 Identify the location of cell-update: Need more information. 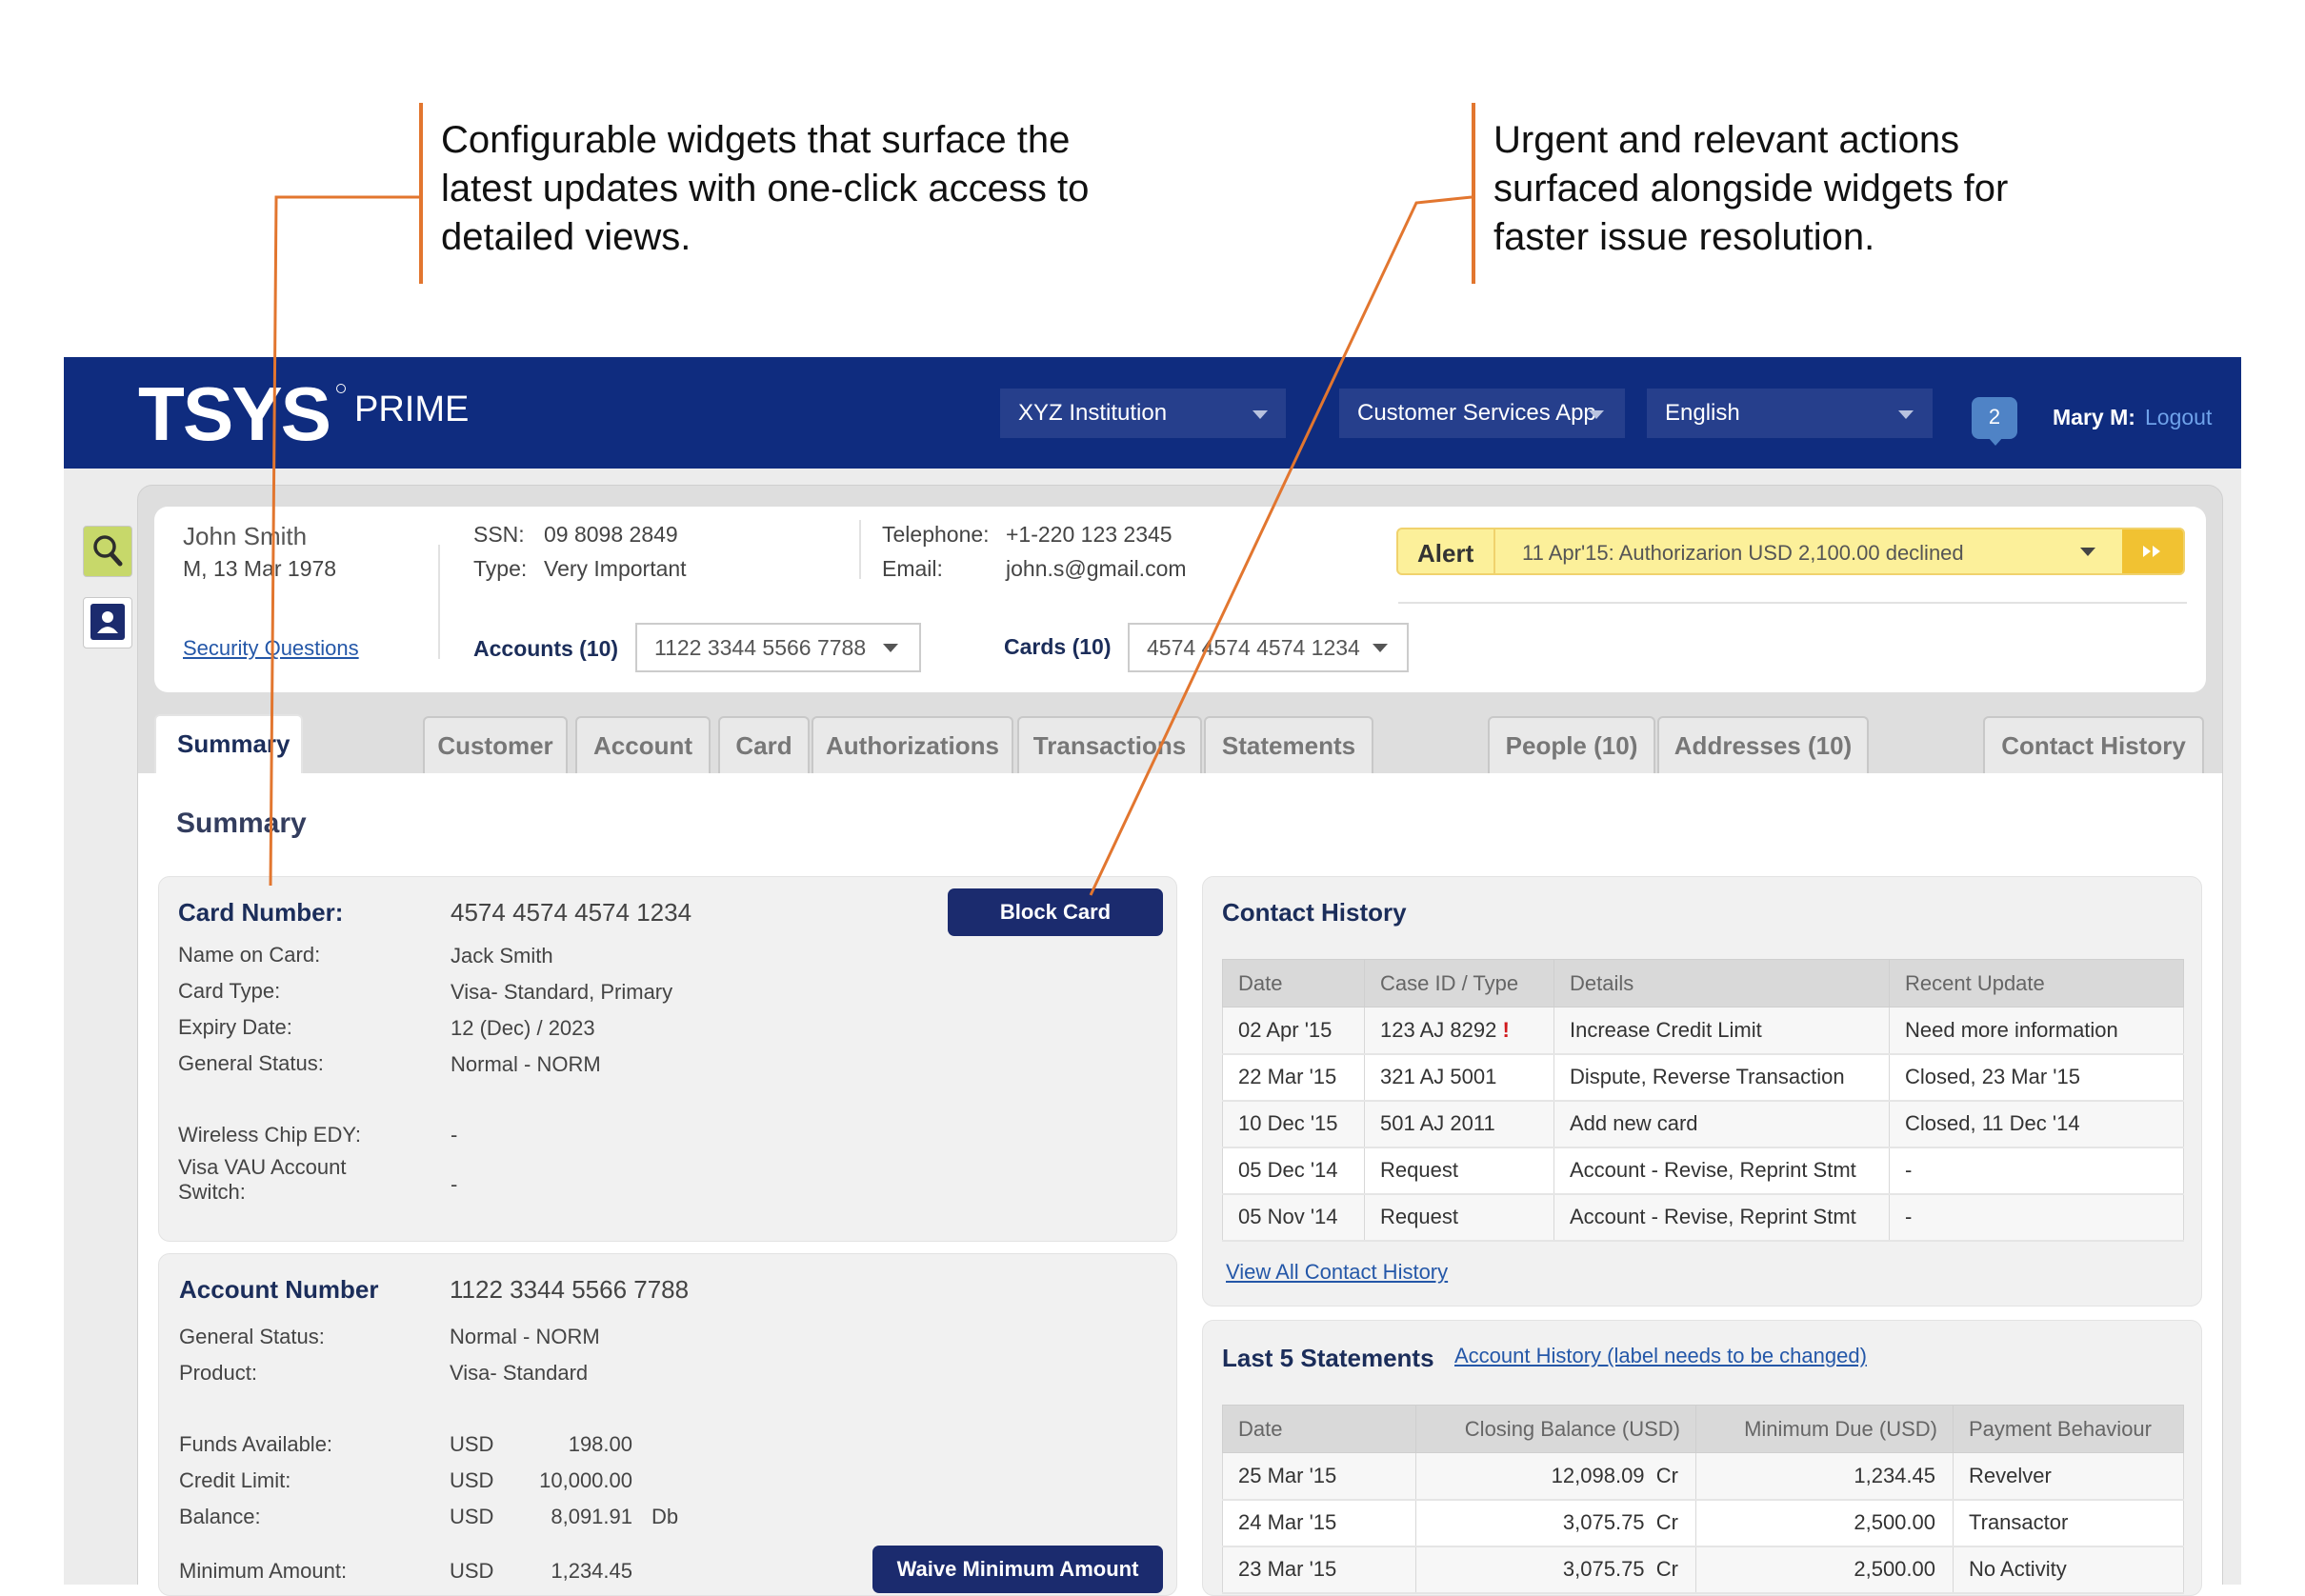
(2037, 1031).